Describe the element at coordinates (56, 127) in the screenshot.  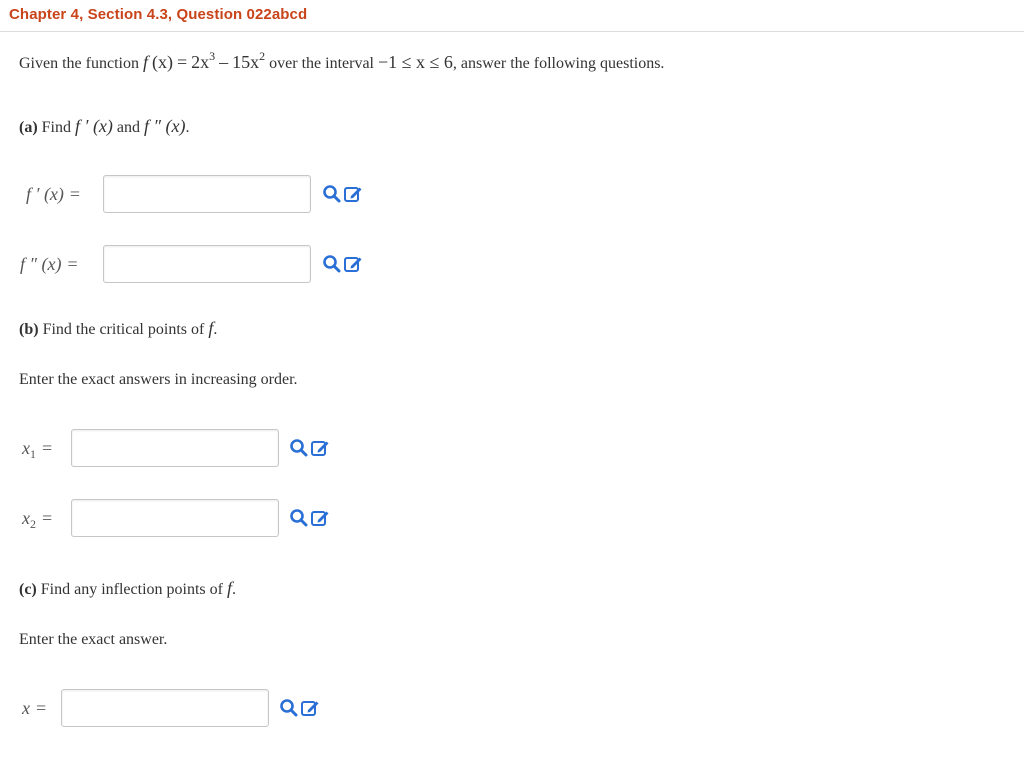
I see `part-a-find: Find` at that location.